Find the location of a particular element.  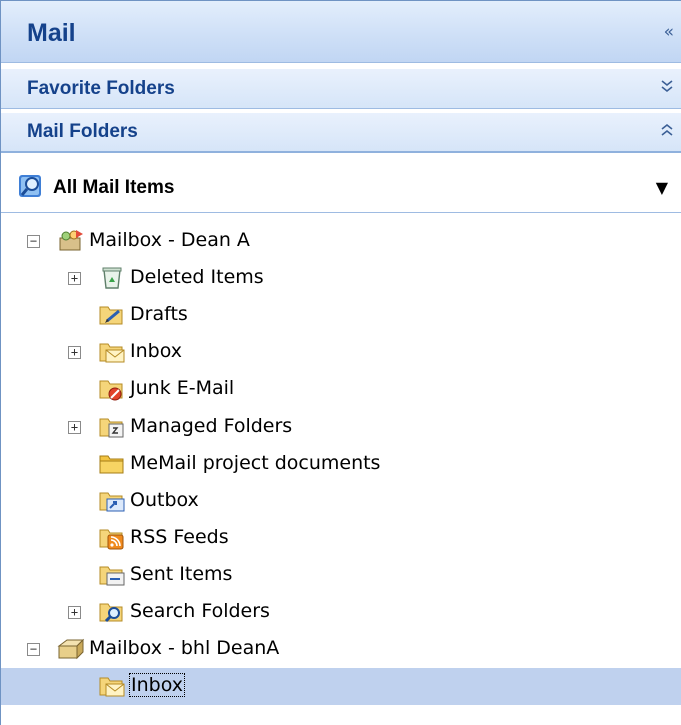

folder-label: Sent Items is located at coordinates (181, 573).